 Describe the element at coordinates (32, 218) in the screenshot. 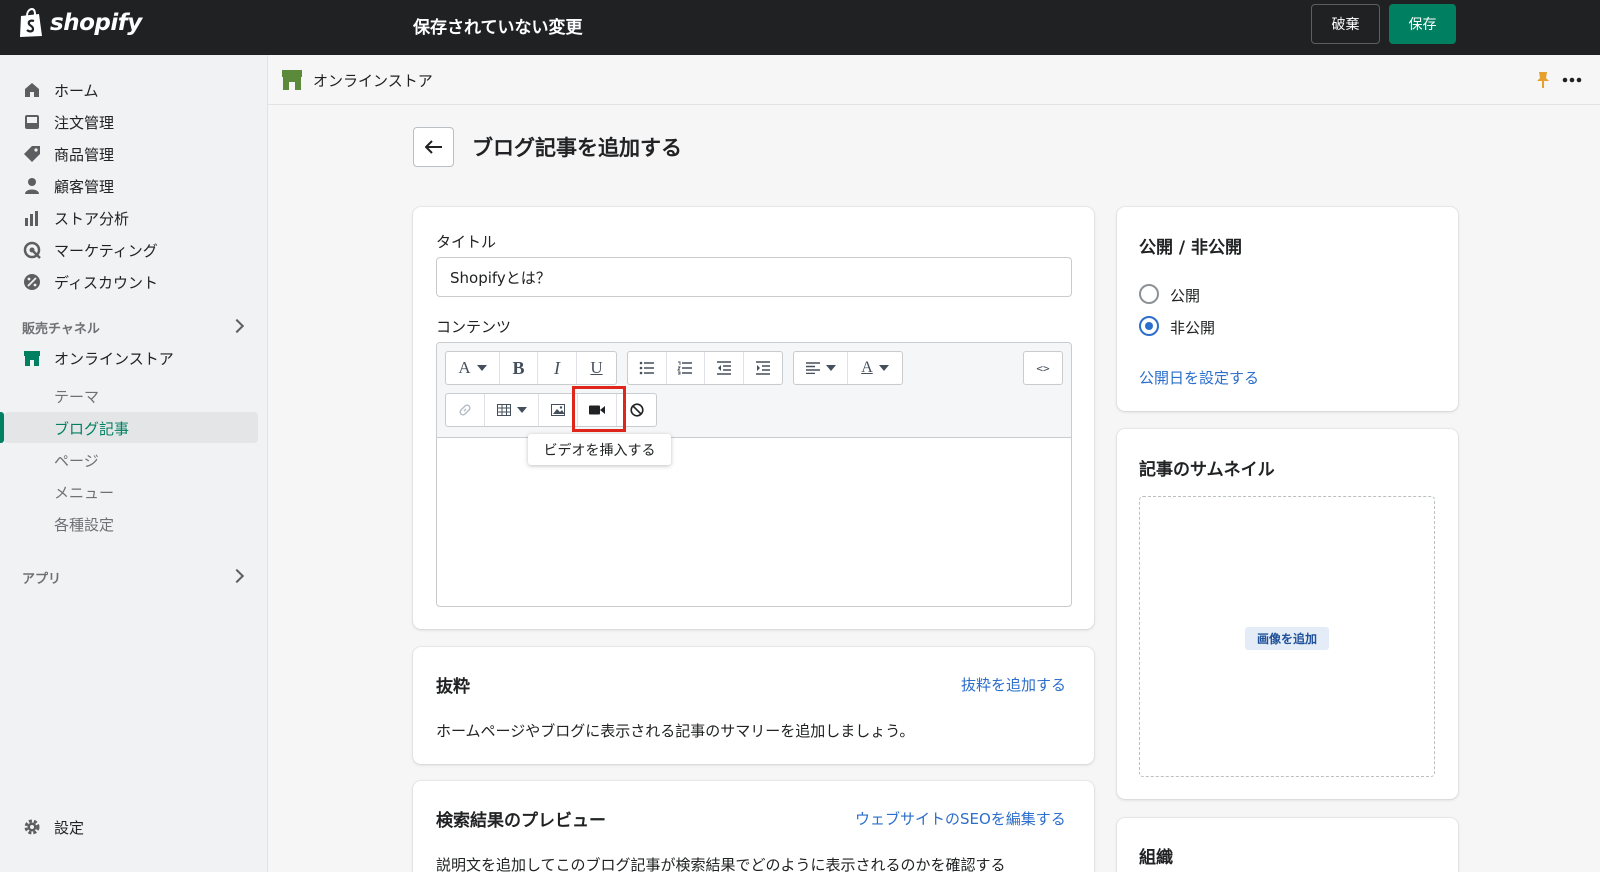

I see `bar-chart-icon` at that location.